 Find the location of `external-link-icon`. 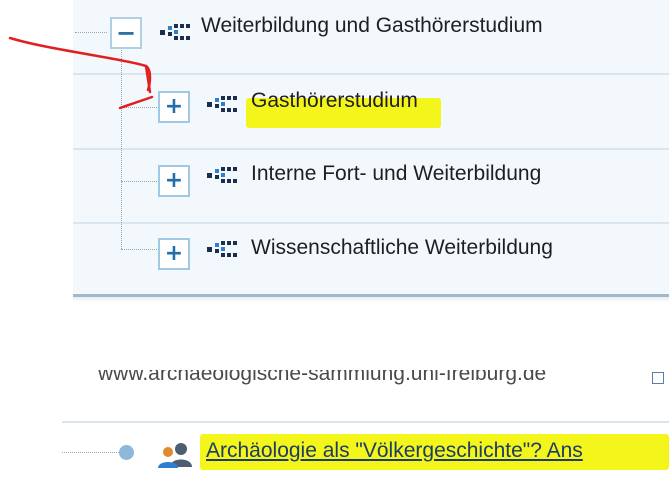

external-link-icon is located at coordinates (658, 378).